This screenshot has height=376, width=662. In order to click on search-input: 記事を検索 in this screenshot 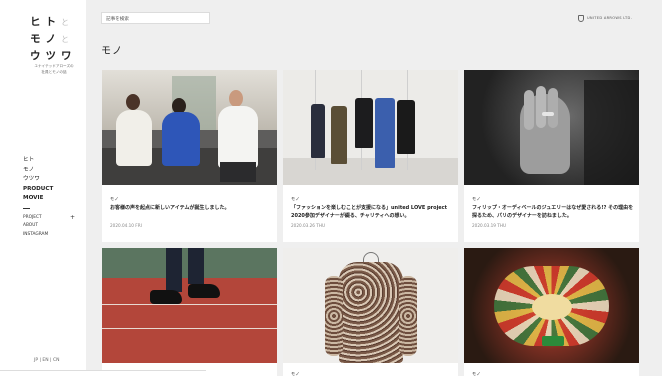, I will do `click(155, 18)`.